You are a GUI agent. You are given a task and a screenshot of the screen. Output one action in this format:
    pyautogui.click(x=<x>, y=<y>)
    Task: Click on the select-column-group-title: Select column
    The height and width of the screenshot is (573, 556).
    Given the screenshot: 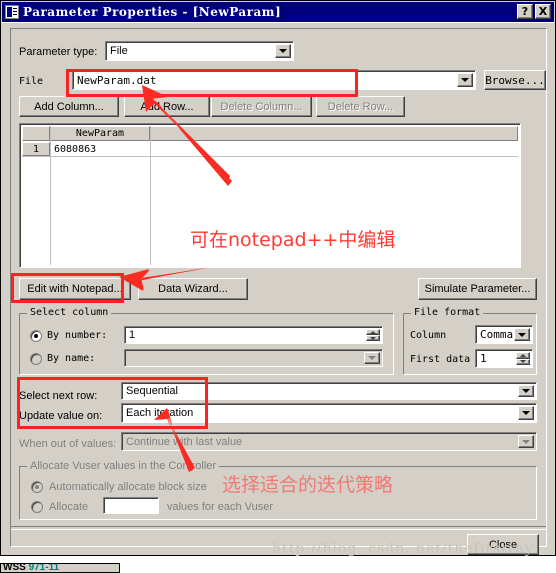 What is the action you would take?
    pyautogui.click(x=69, y=312)
    